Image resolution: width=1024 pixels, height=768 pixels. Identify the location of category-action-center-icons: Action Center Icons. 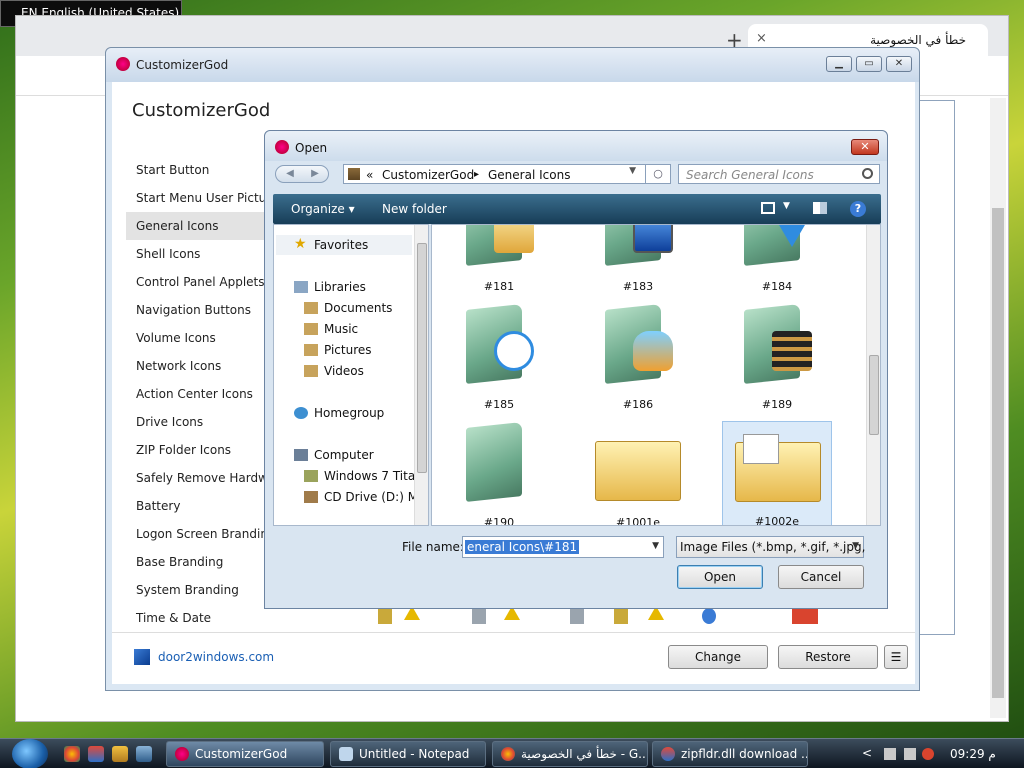
(201, 394).